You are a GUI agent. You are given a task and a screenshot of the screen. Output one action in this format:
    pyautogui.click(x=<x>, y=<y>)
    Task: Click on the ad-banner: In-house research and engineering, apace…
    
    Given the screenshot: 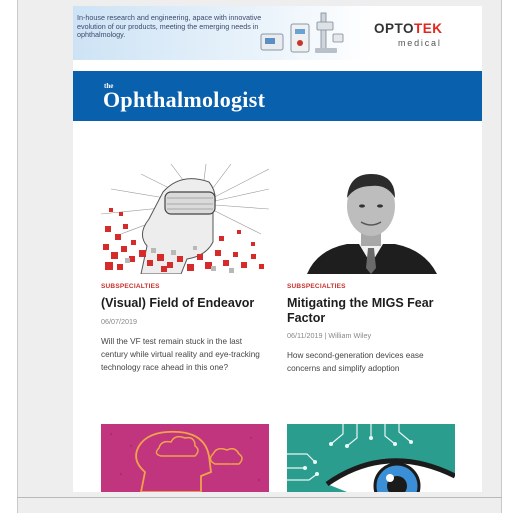 What is the action you would take?
    pyautogui.click(x=277, y=33)
    